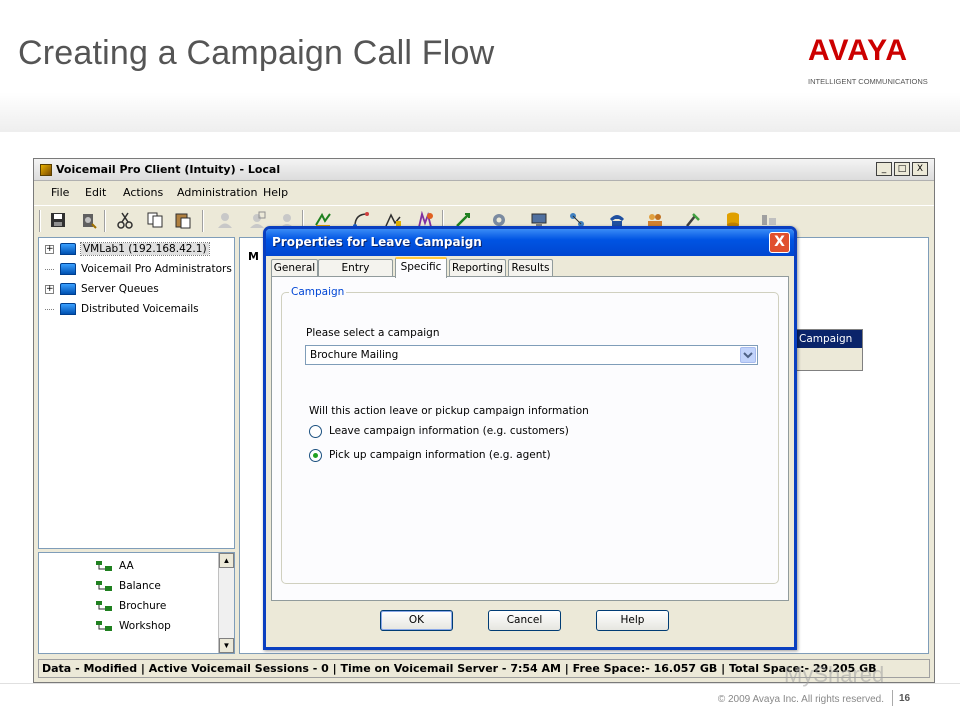 The height and width of the screenshot is (720, 960). Describe the element at coordinates (95, 192) in the screenshot. I see `menu-edit: Edit` at that location.